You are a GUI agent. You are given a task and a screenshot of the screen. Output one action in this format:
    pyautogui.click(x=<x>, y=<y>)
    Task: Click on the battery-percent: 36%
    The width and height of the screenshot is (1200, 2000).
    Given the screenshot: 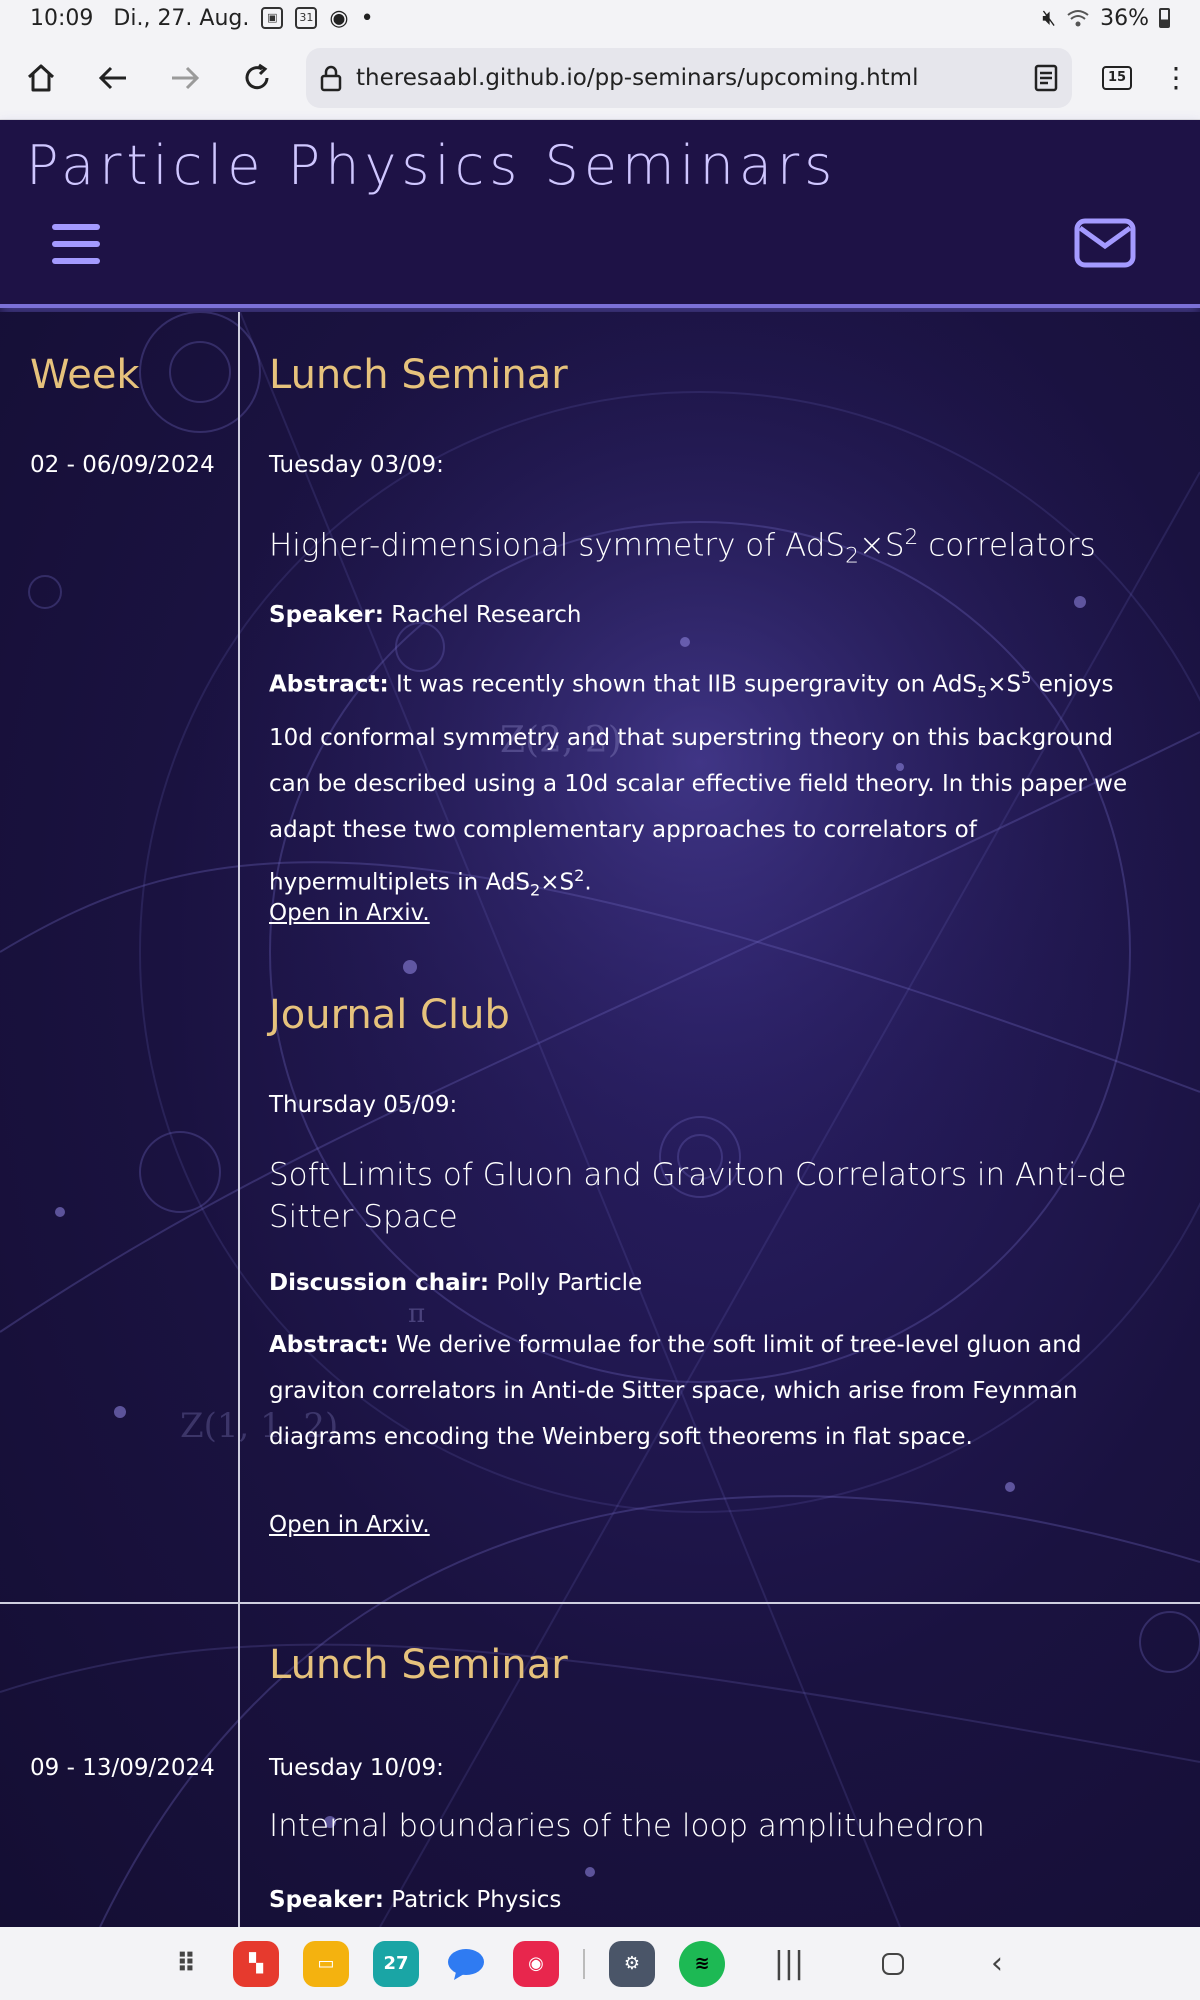 What is the action you would take?
    pyautogui.click(x=1124, y=18)
    